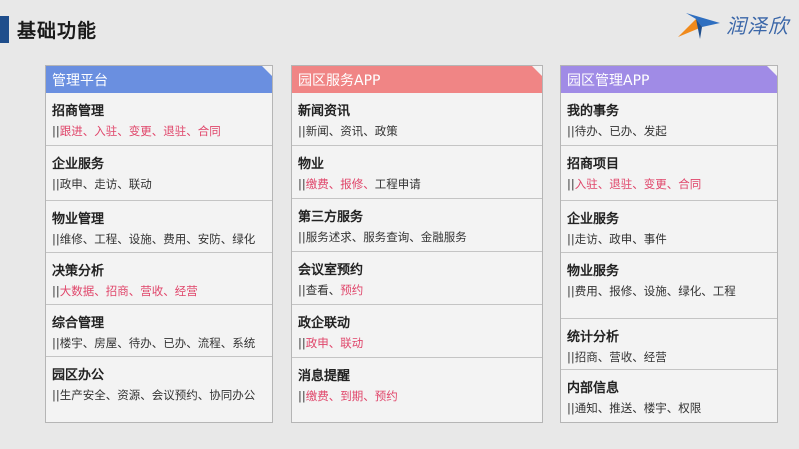 The image size is (799, 449). I want to click on list-item: 统计分析 ||招商、营收、经营, so click(669, 343).